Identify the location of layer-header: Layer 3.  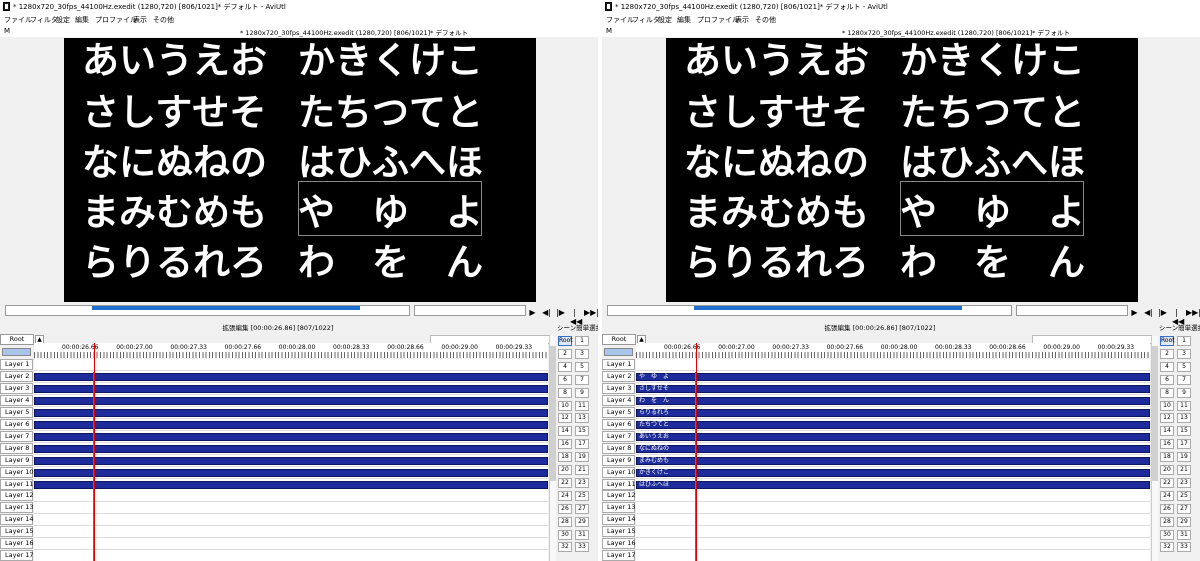
(16, 388).